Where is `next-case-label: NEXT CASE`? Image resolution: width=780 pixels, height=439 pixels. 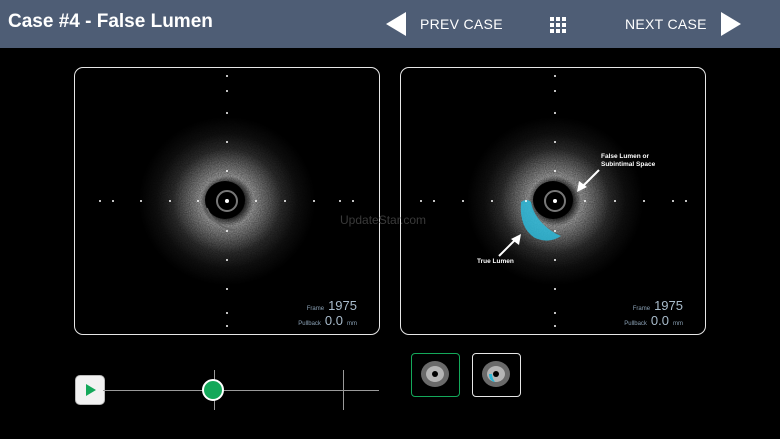
next-case-label: NEXT CASE is located at coordinates (666, 24).